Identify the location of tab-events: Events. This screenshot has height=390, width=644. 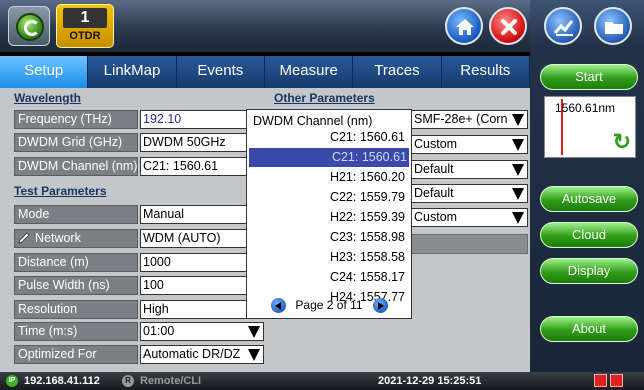
(221, 72).